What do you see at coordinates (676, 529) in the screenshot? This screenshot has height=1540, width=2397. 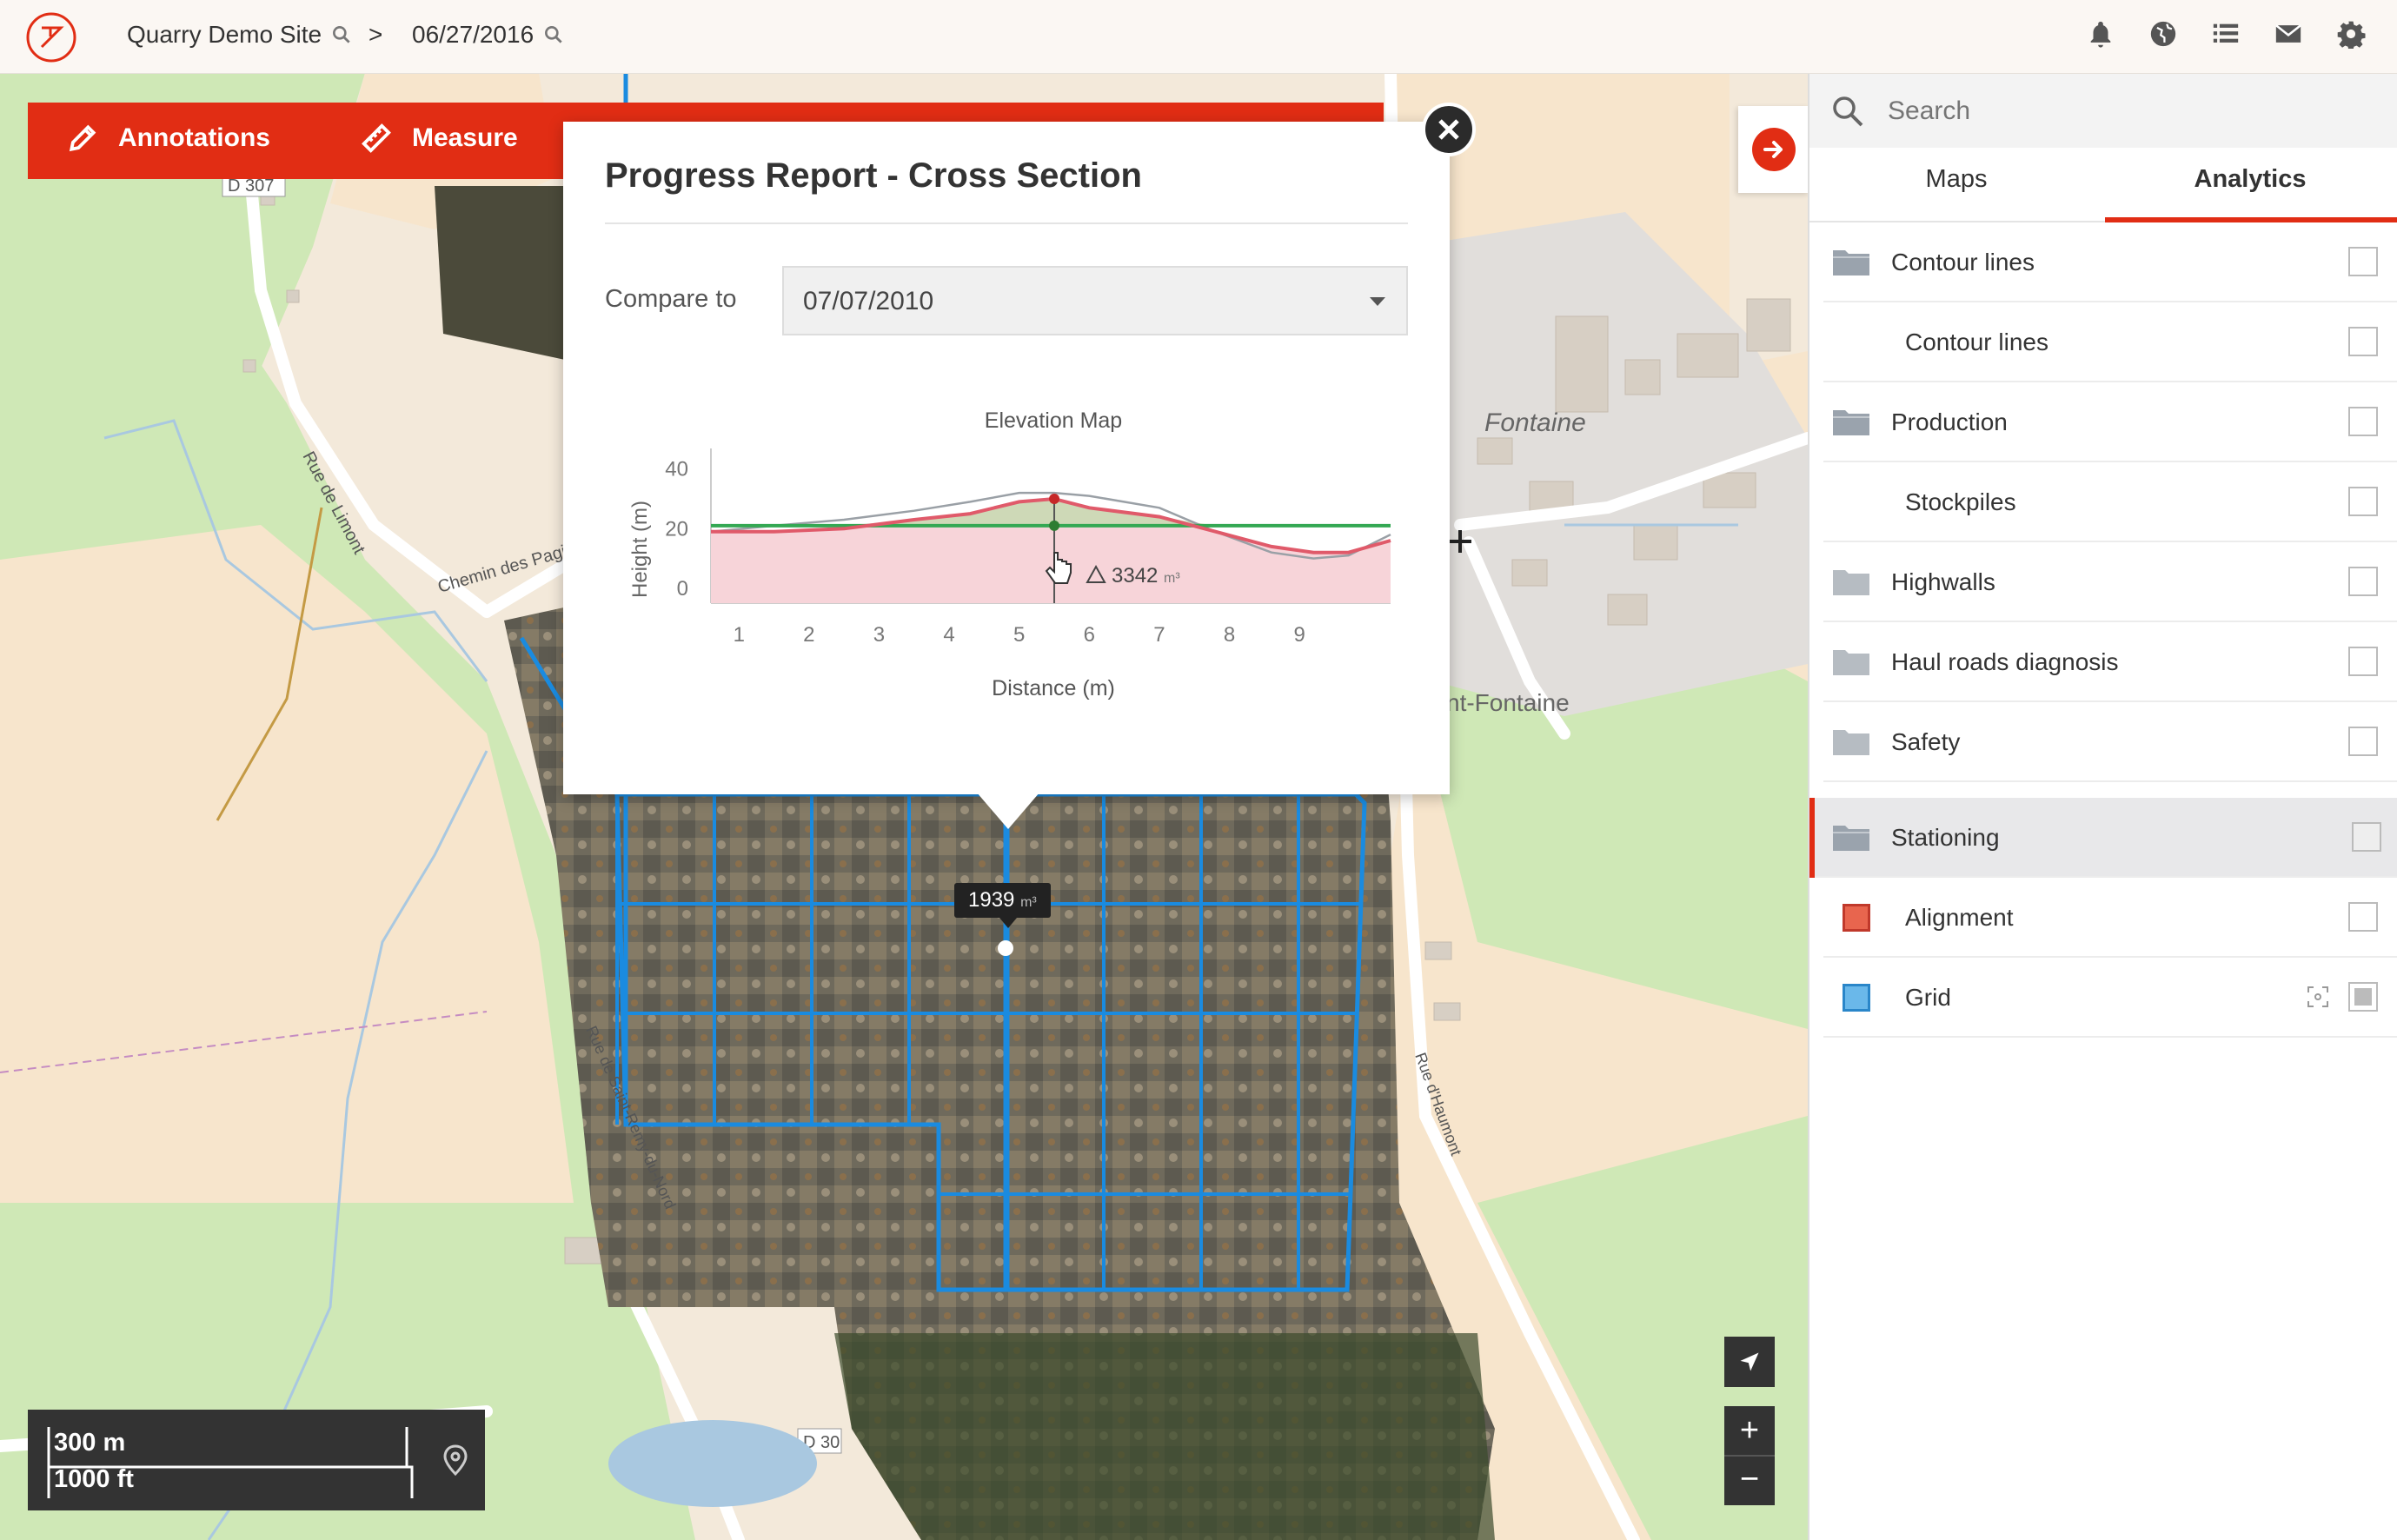 I see `chart-y-tick-label: 20` at bounding box center [676, 529].